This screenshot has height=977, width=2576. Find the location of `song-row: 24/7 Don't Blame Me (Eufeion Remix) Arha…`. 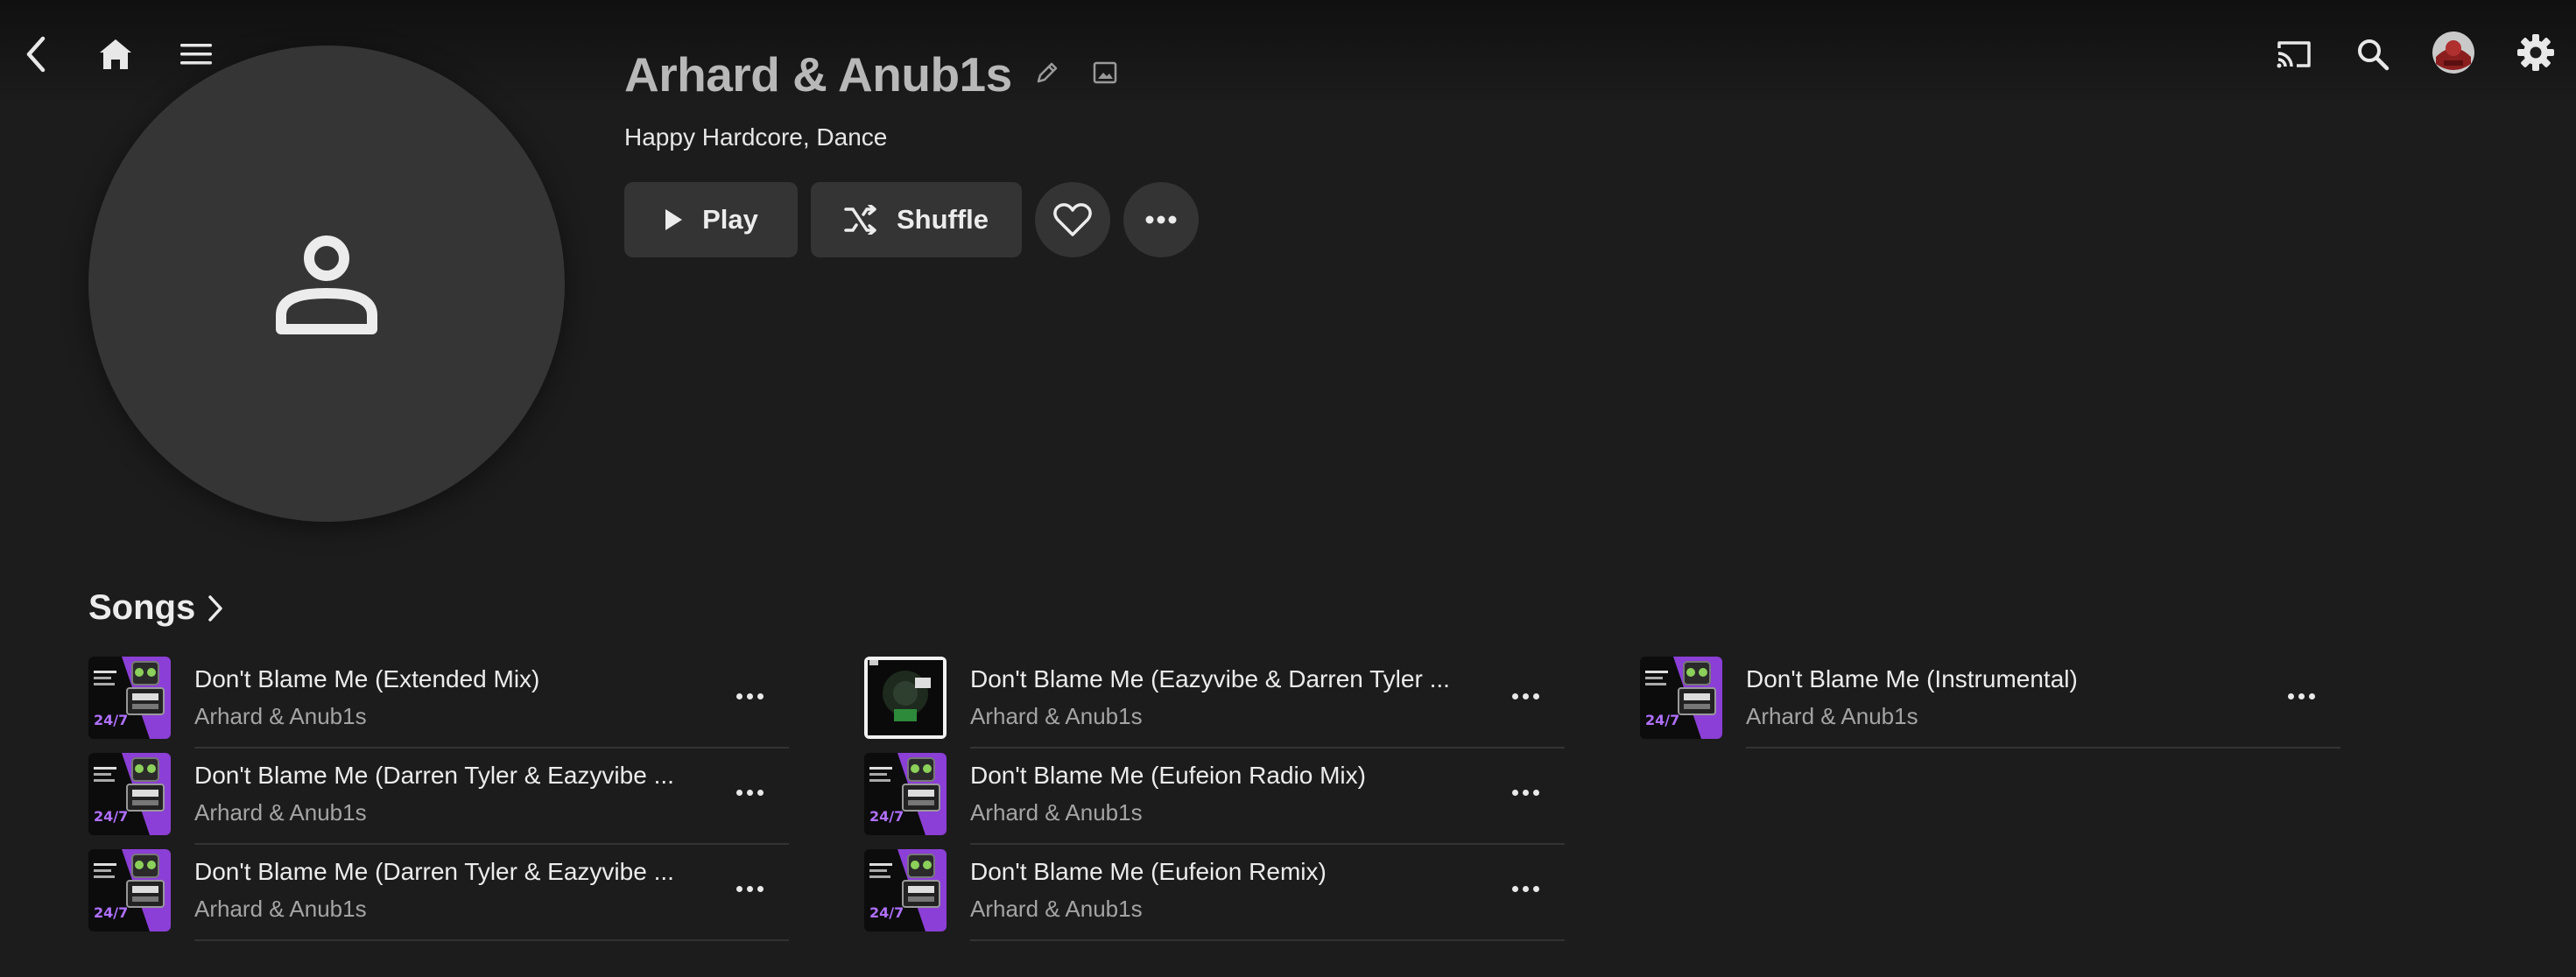

song-row: 24/7 Don't Blame Me (Eufeion Remix) Arha… is located at coordinates (1214, 895).